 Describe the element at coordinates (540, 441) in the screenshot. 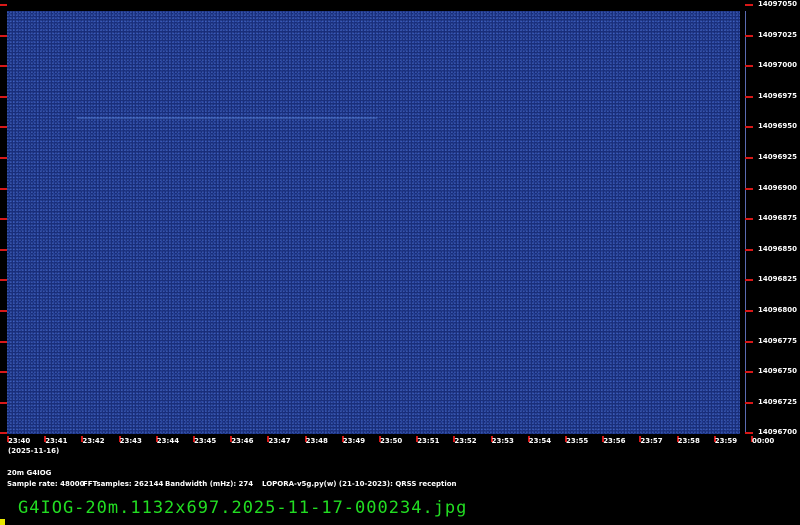

I see `time-label: 23:54` at that location.